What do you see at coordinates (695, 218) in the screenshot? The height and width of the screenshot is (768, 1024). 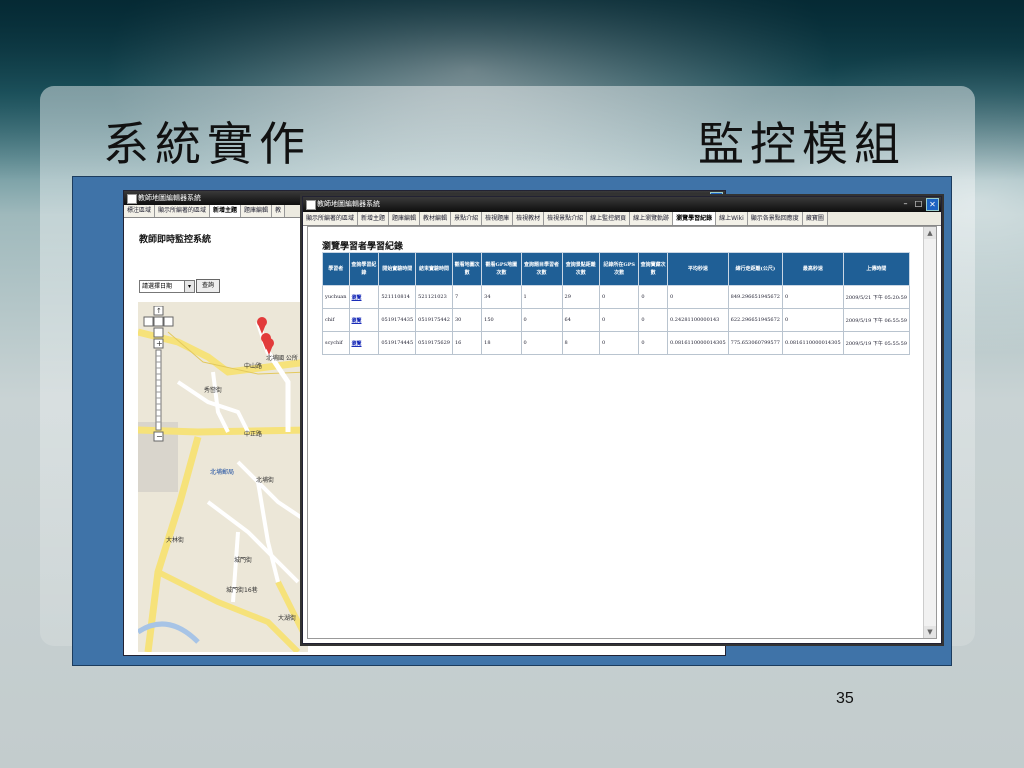 I see `front-tab-10: 瀏覽學習紀錄` at bounding box center [695, 218].